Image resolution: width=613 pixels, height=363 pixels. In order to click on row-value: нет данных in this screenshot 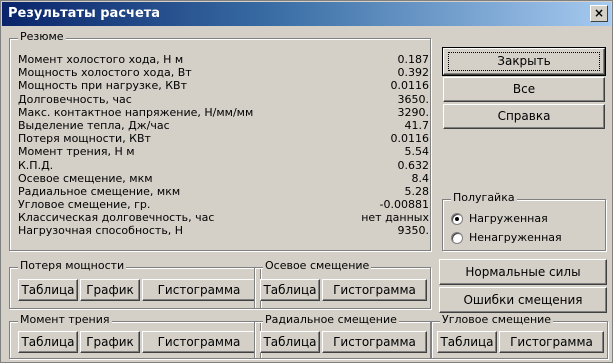, I will do `click(395, 218)`.